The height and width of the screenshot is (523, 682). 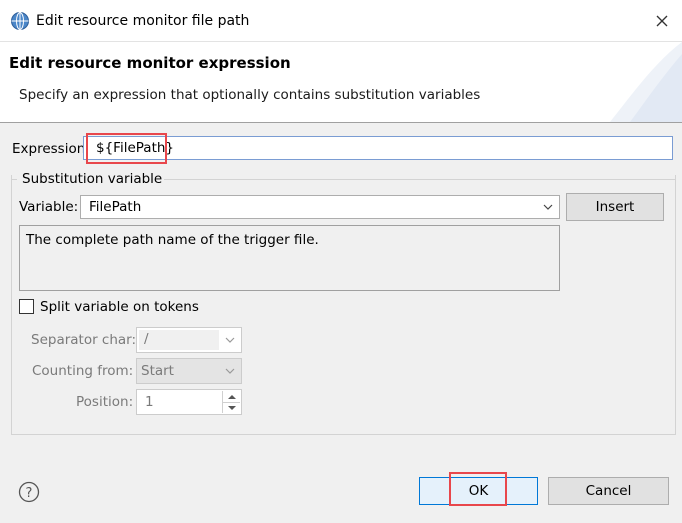 What do you see at coordinates (92, 179) in the screenshot?
I see `substitution-group-title: Substitution variable` at bounding box center [92, 179].